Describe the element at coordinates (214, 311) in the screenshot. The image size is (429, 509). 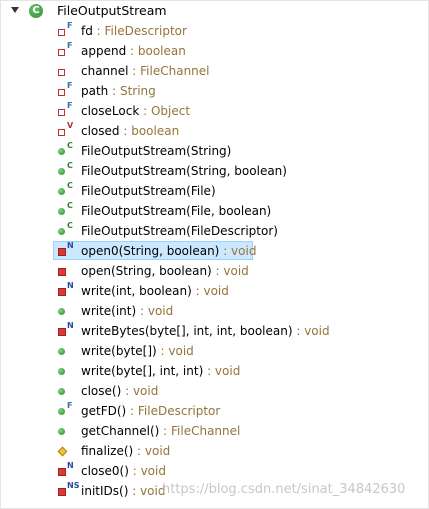
I see `tree-member-row: write(int) : void` at that location.